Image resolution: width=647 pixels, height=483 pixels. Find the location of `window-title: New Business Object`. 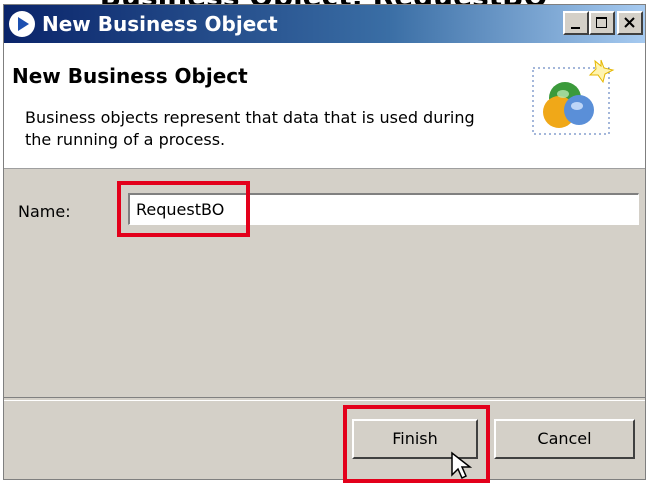

window-title: New Business Object is located at coordinates (160, 24).